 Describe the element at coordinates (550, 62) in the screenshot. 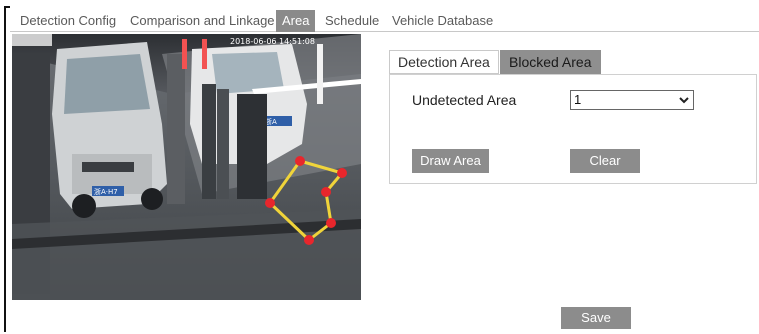

I see `subtab-blocked-area: Blocked Area` at that location.